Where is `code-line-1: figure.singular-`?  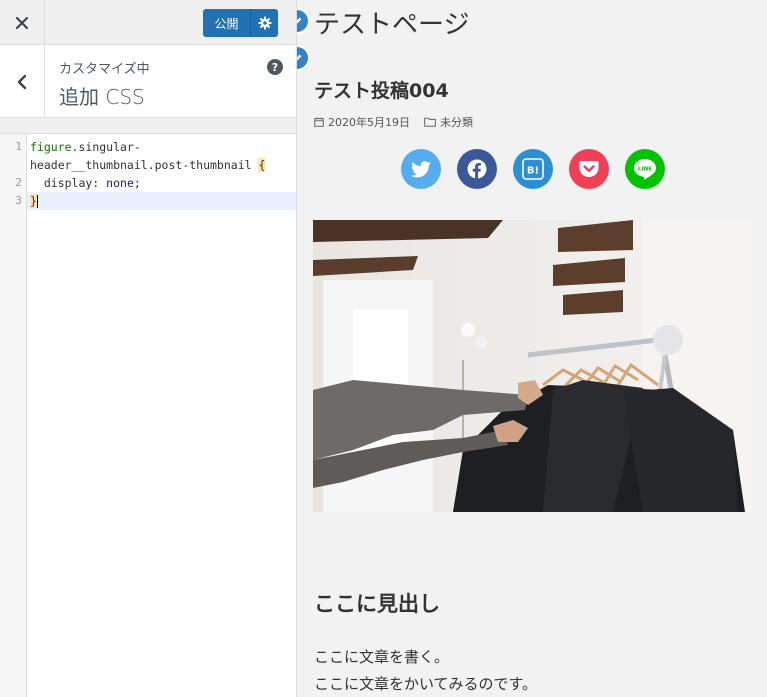 code-line-1: figure.singular- is located at coordinates (161, 147).